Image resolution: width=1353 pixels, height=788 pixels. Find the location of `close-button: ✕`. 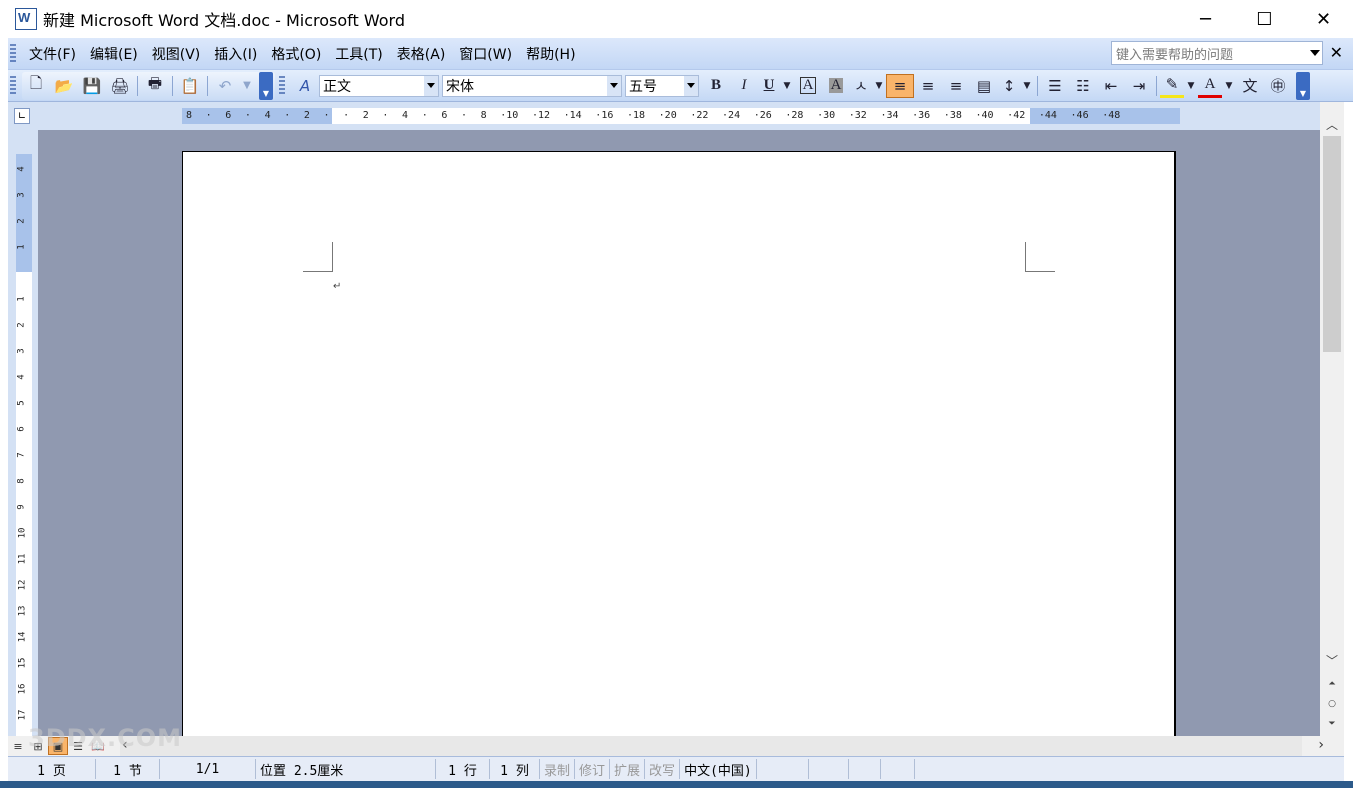

close-button: ✕ is located at coordinates (1323, 19).